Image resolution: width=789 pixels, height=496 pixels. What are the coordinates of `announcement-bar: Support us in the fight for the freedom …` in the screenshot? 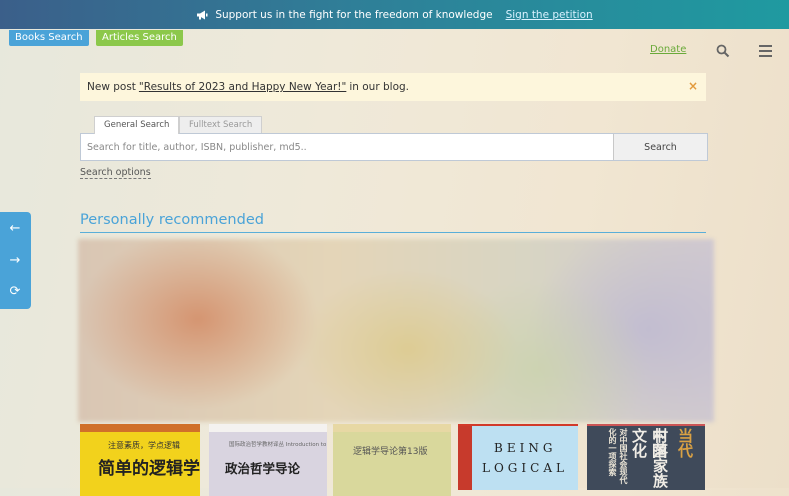 It's located at (394, 14).